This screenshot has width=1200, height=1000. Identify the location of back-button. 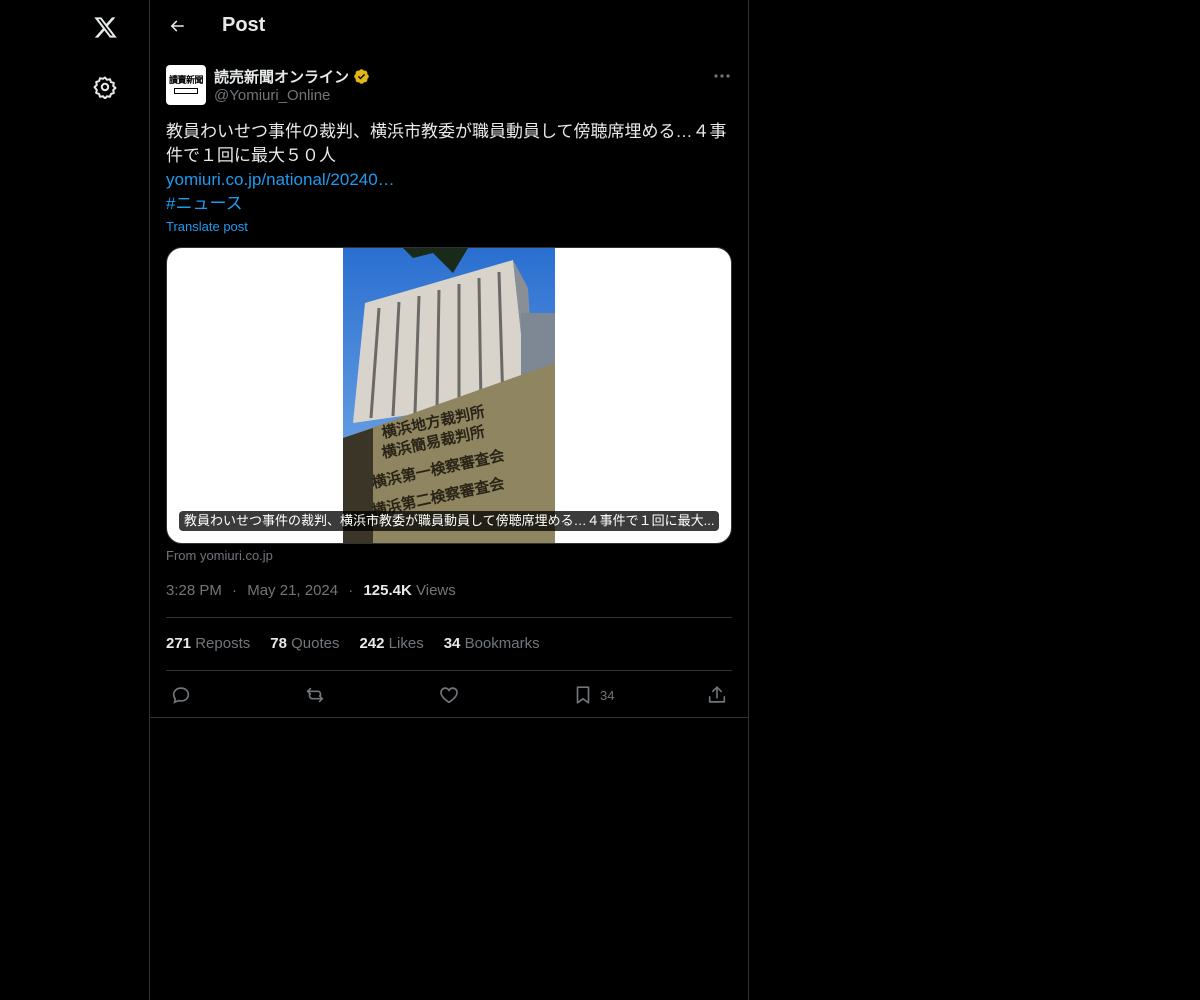
(177, 26).